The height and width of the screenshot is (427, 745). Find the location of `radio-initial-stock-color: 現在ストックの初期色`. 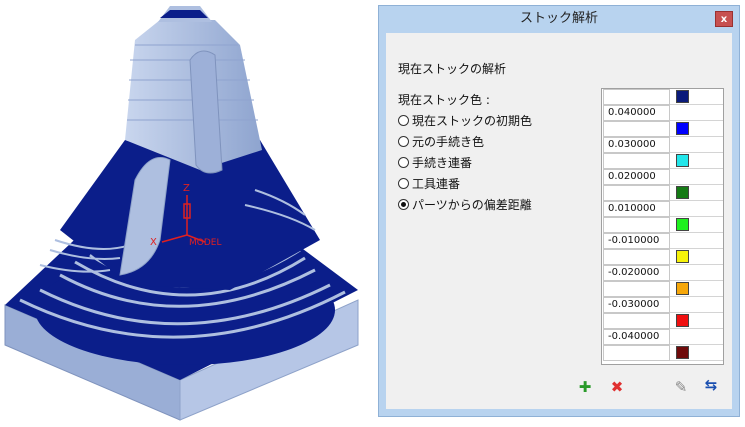

radio-initial-stock-color: 現在ストックの初期色 is located at coordinates (465, 121).